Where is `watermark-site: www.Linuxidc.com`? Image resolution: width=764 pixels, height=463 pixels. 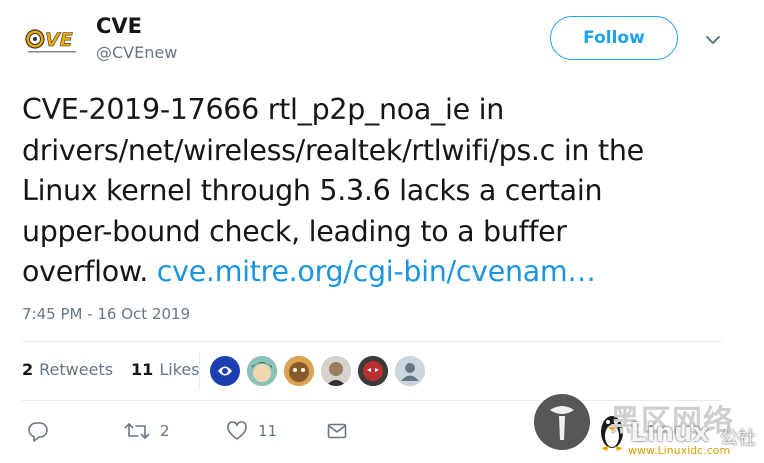 watermark-site: www.Linuxidc.com is located at coordinates (679, 450).